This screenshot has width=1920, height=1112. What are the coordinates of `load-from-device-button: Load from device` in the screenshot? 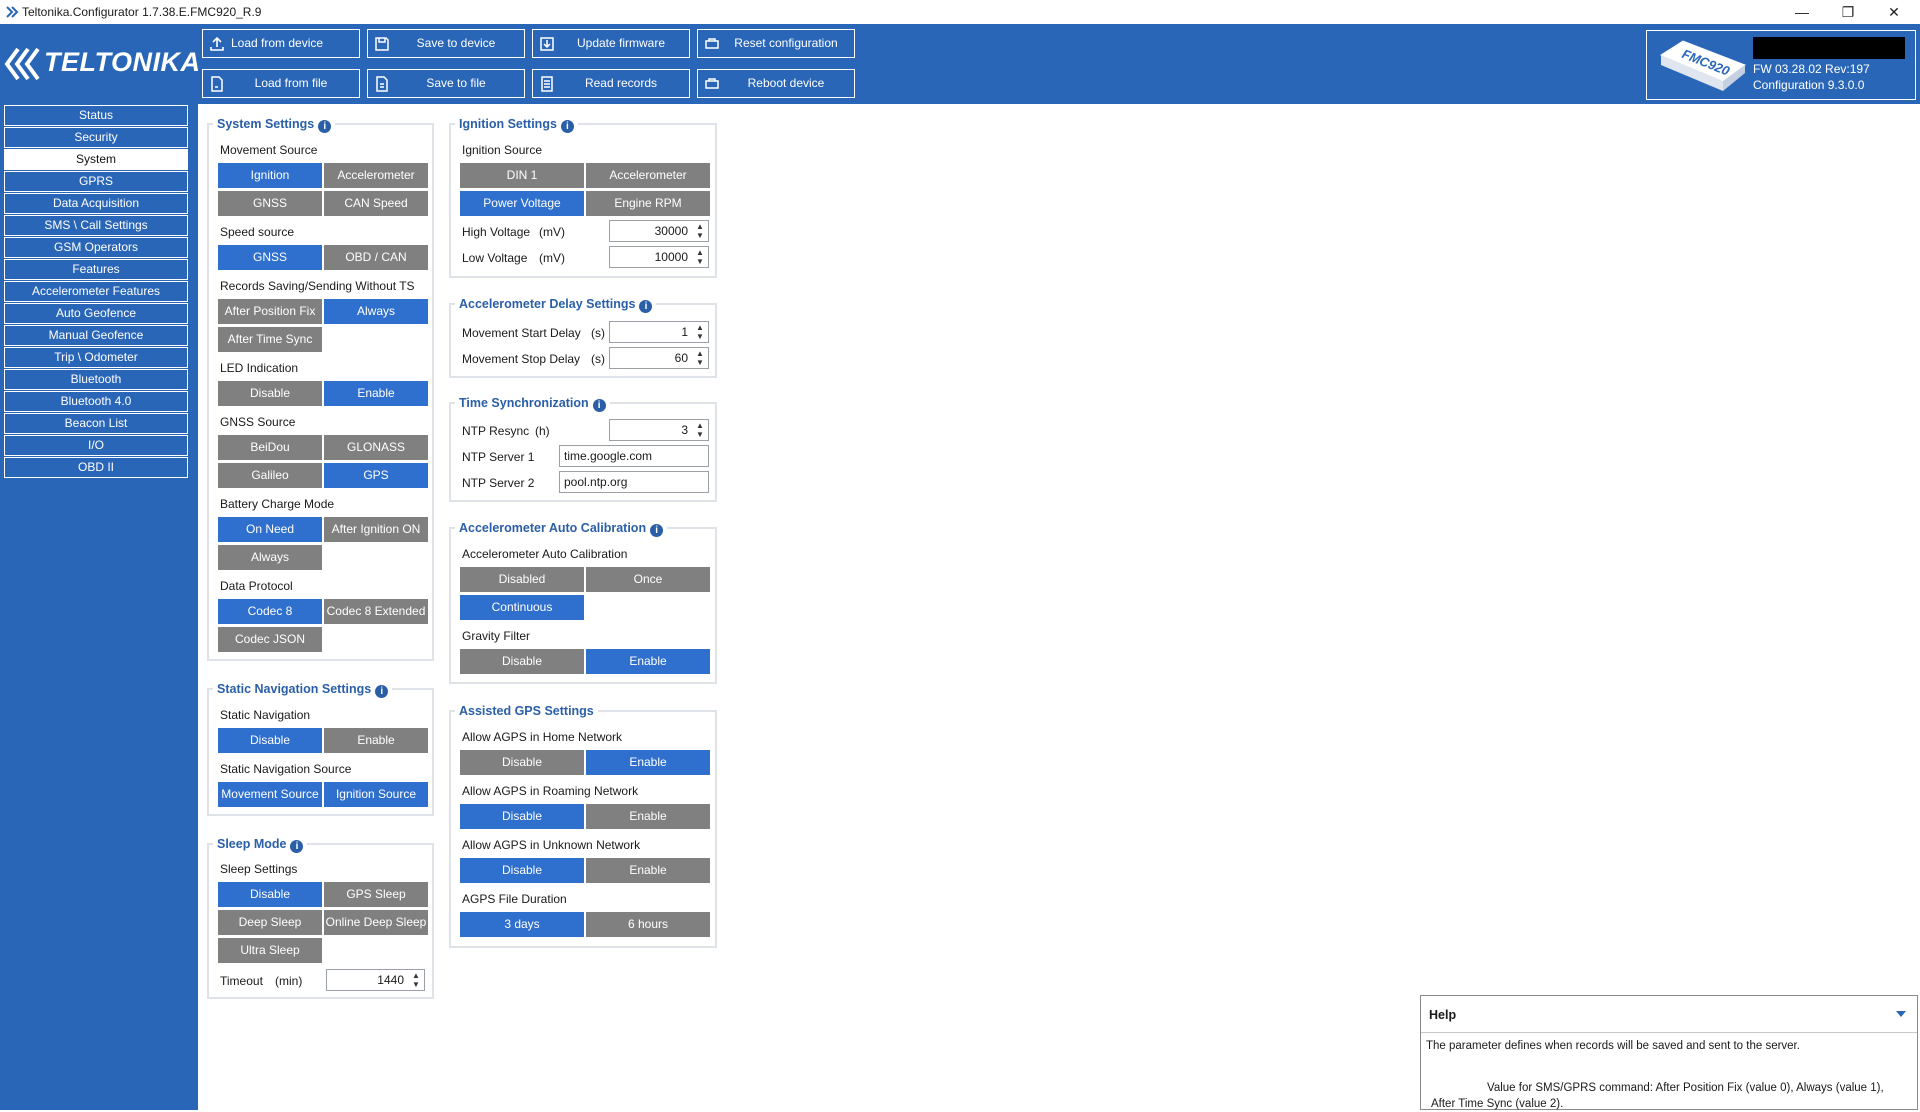 It's located at (281, 43).